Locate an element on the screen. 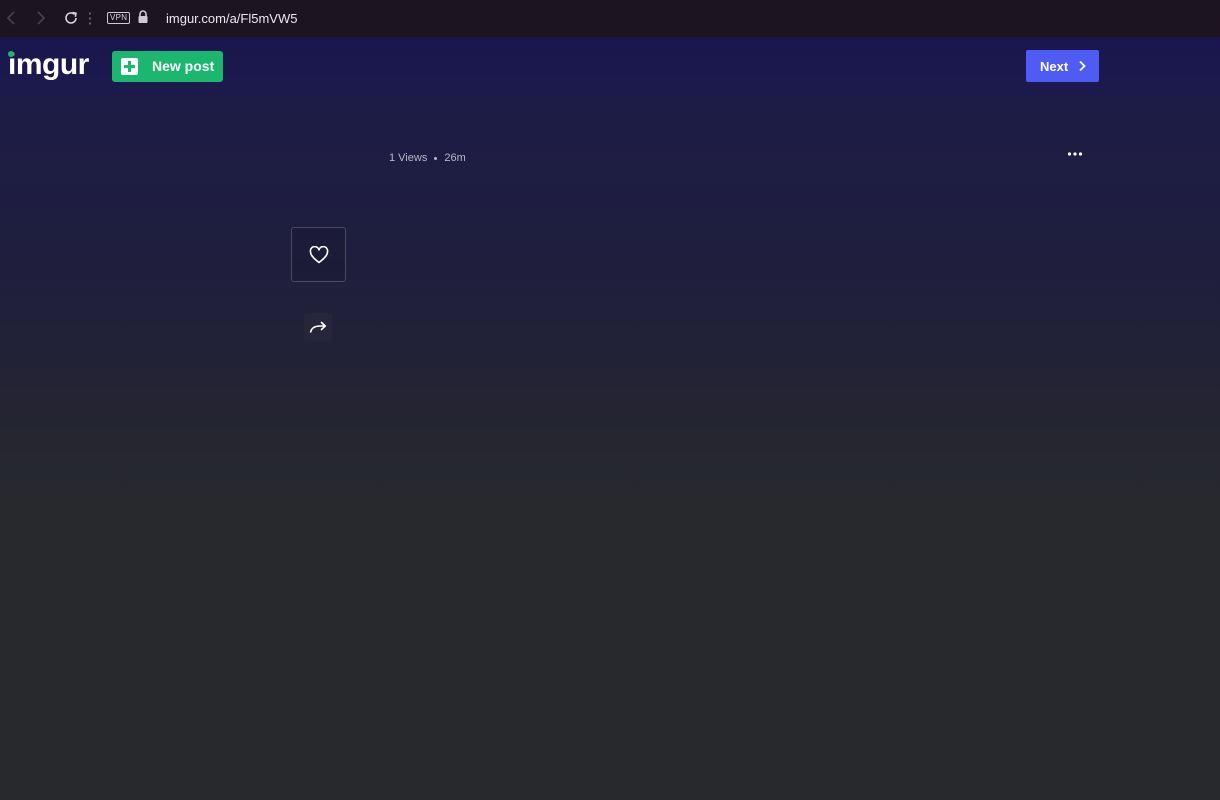  like-button is located at coordinates (318, 254).